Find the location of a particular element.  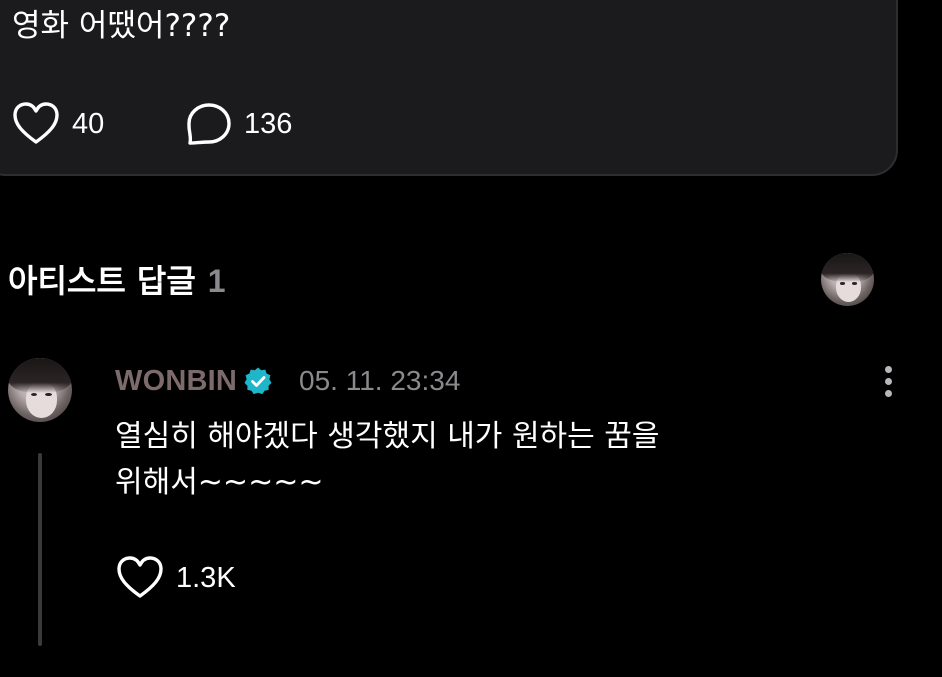

post-comment-count: 136 is located at coordinates (268, 123).